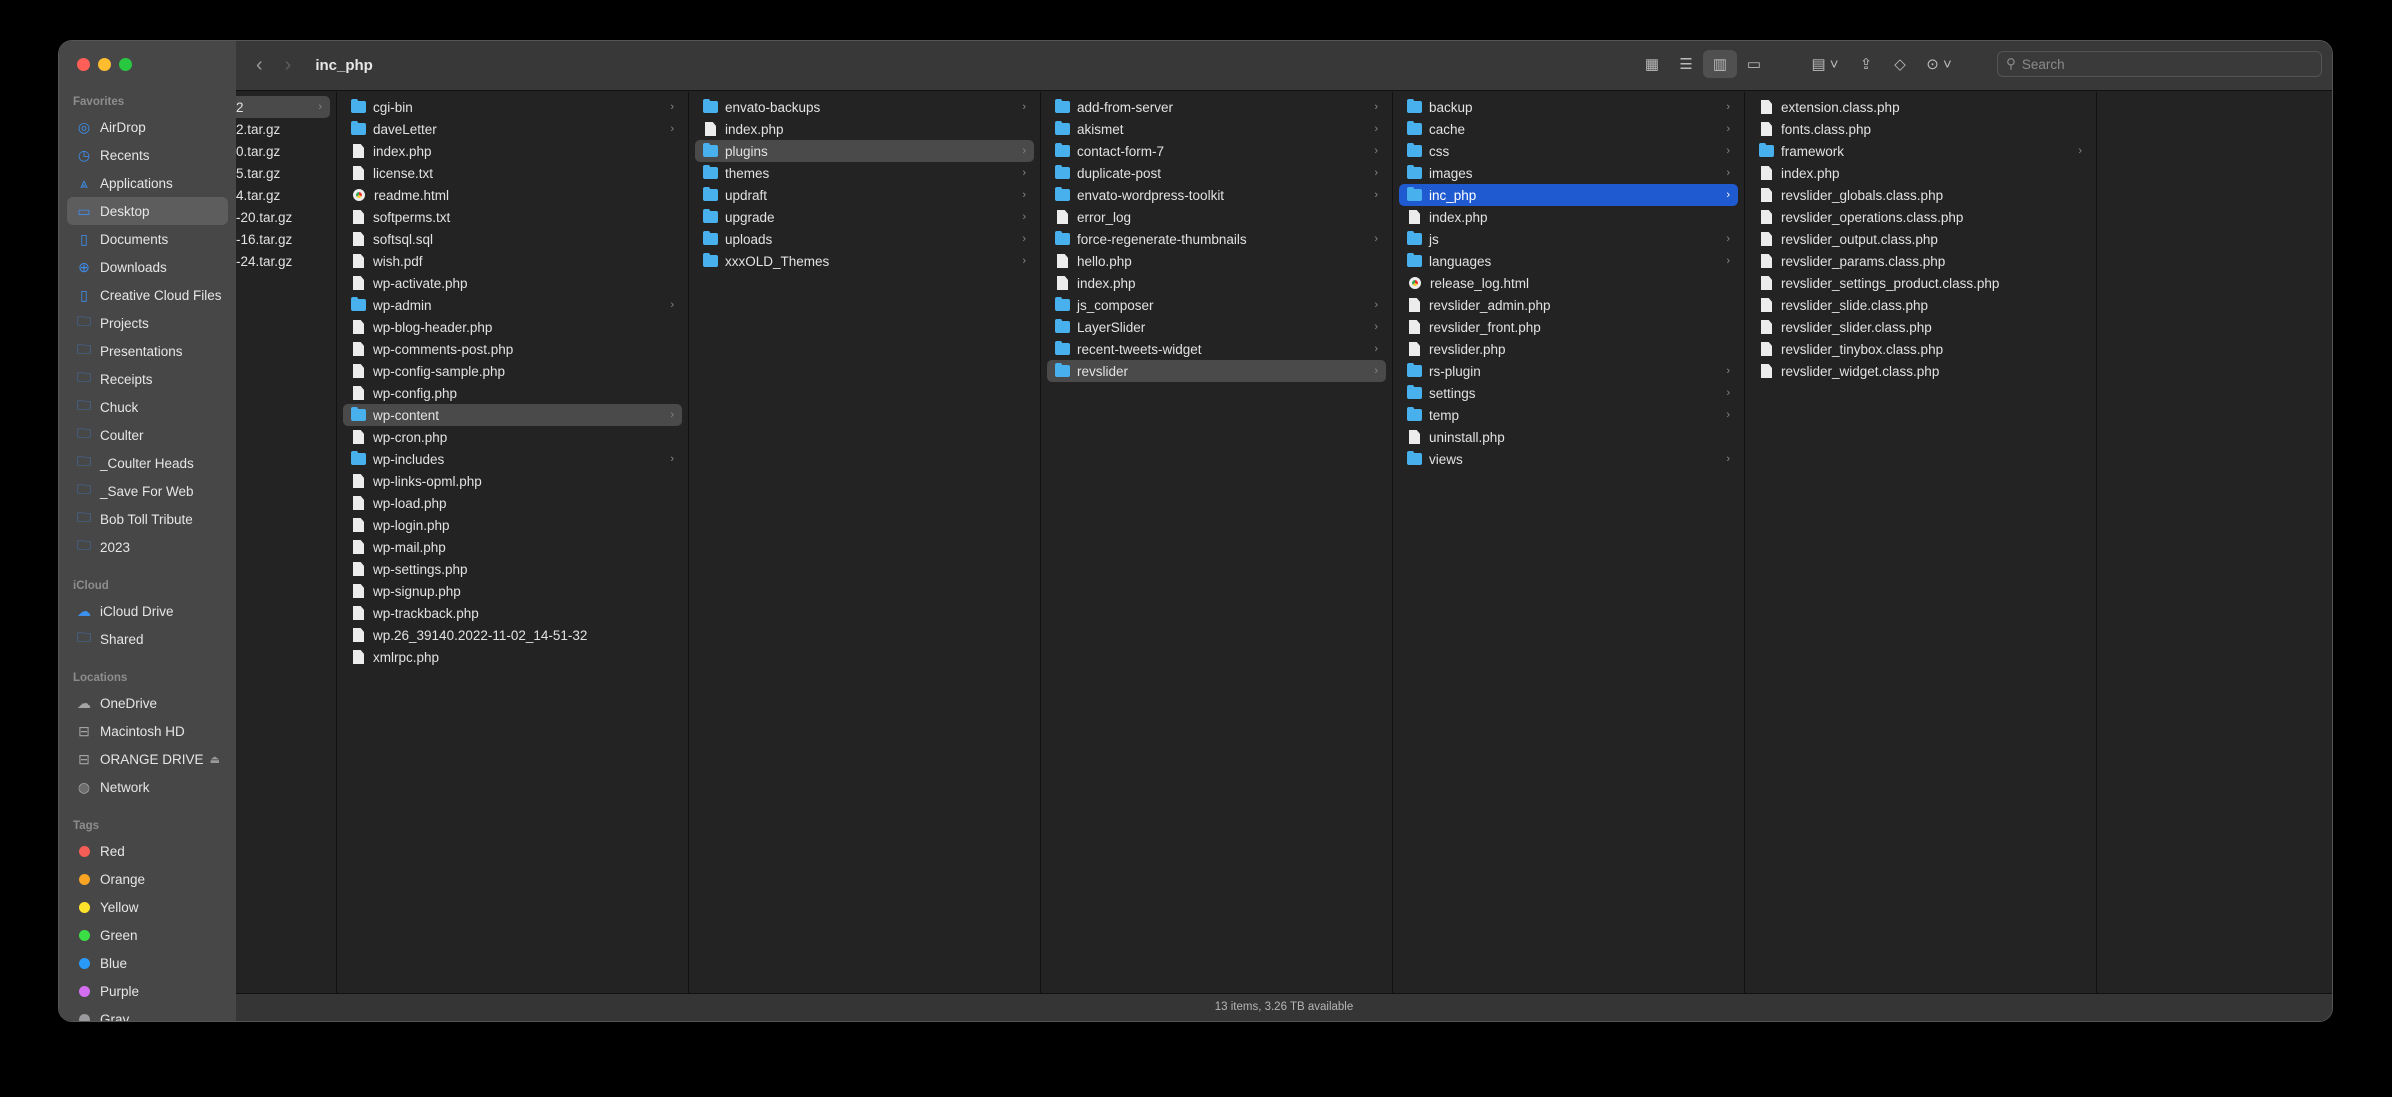 Image resolution: width=2392 pixels, height=1097 pixels. Describe the element at coordinates (512, 437) in the screenshot. I see `file-row: wp-cron.php` at that location.